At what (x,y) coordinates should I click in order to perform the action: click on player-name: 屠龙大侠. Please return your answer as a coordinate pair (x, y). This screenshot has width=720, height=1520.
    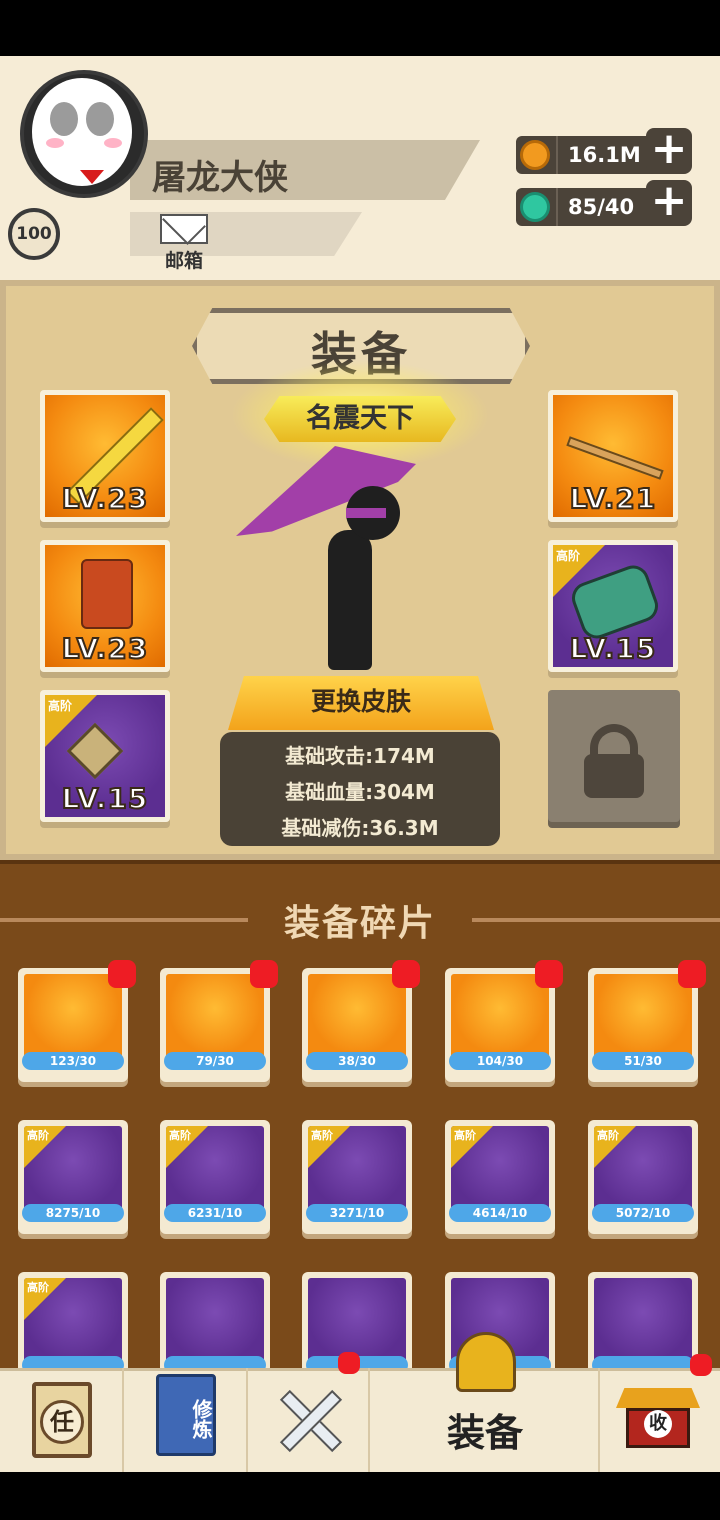
    Looking at the image, I should click on (220, 178).